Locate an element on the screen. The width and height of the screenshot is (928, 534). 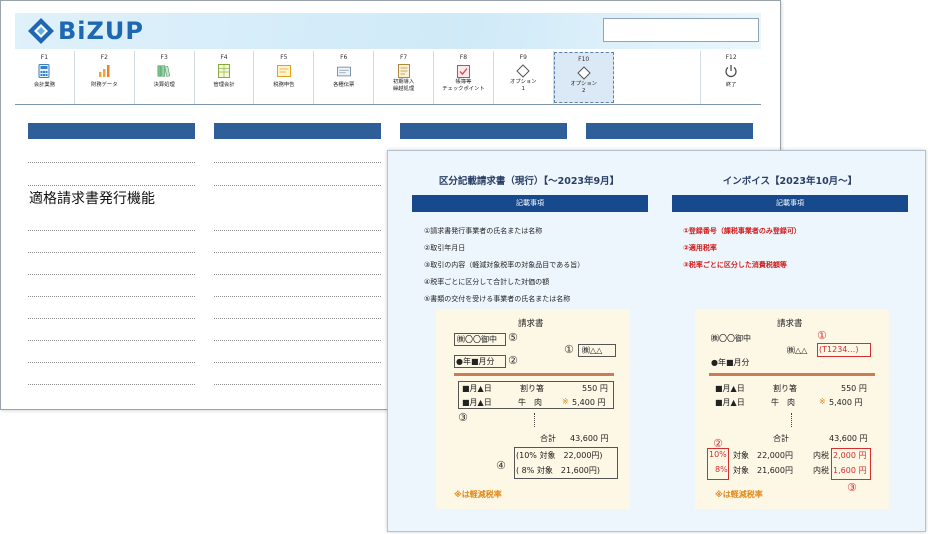
power-icon is located at coordinates (731, 71).